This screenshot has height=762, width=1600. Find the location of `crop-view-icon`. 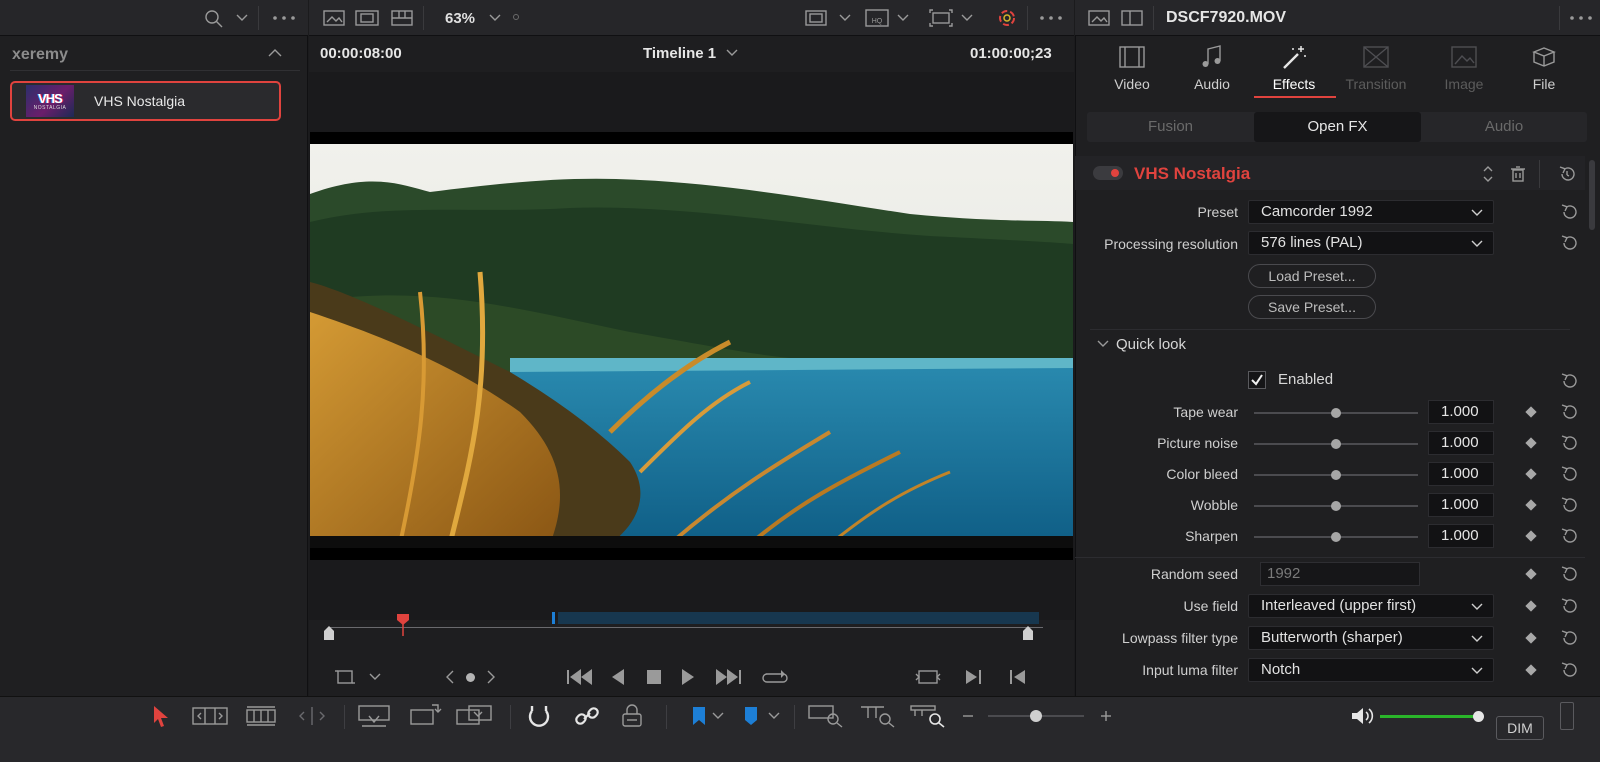

crop-view-icon is located at coordinates (345, 677).